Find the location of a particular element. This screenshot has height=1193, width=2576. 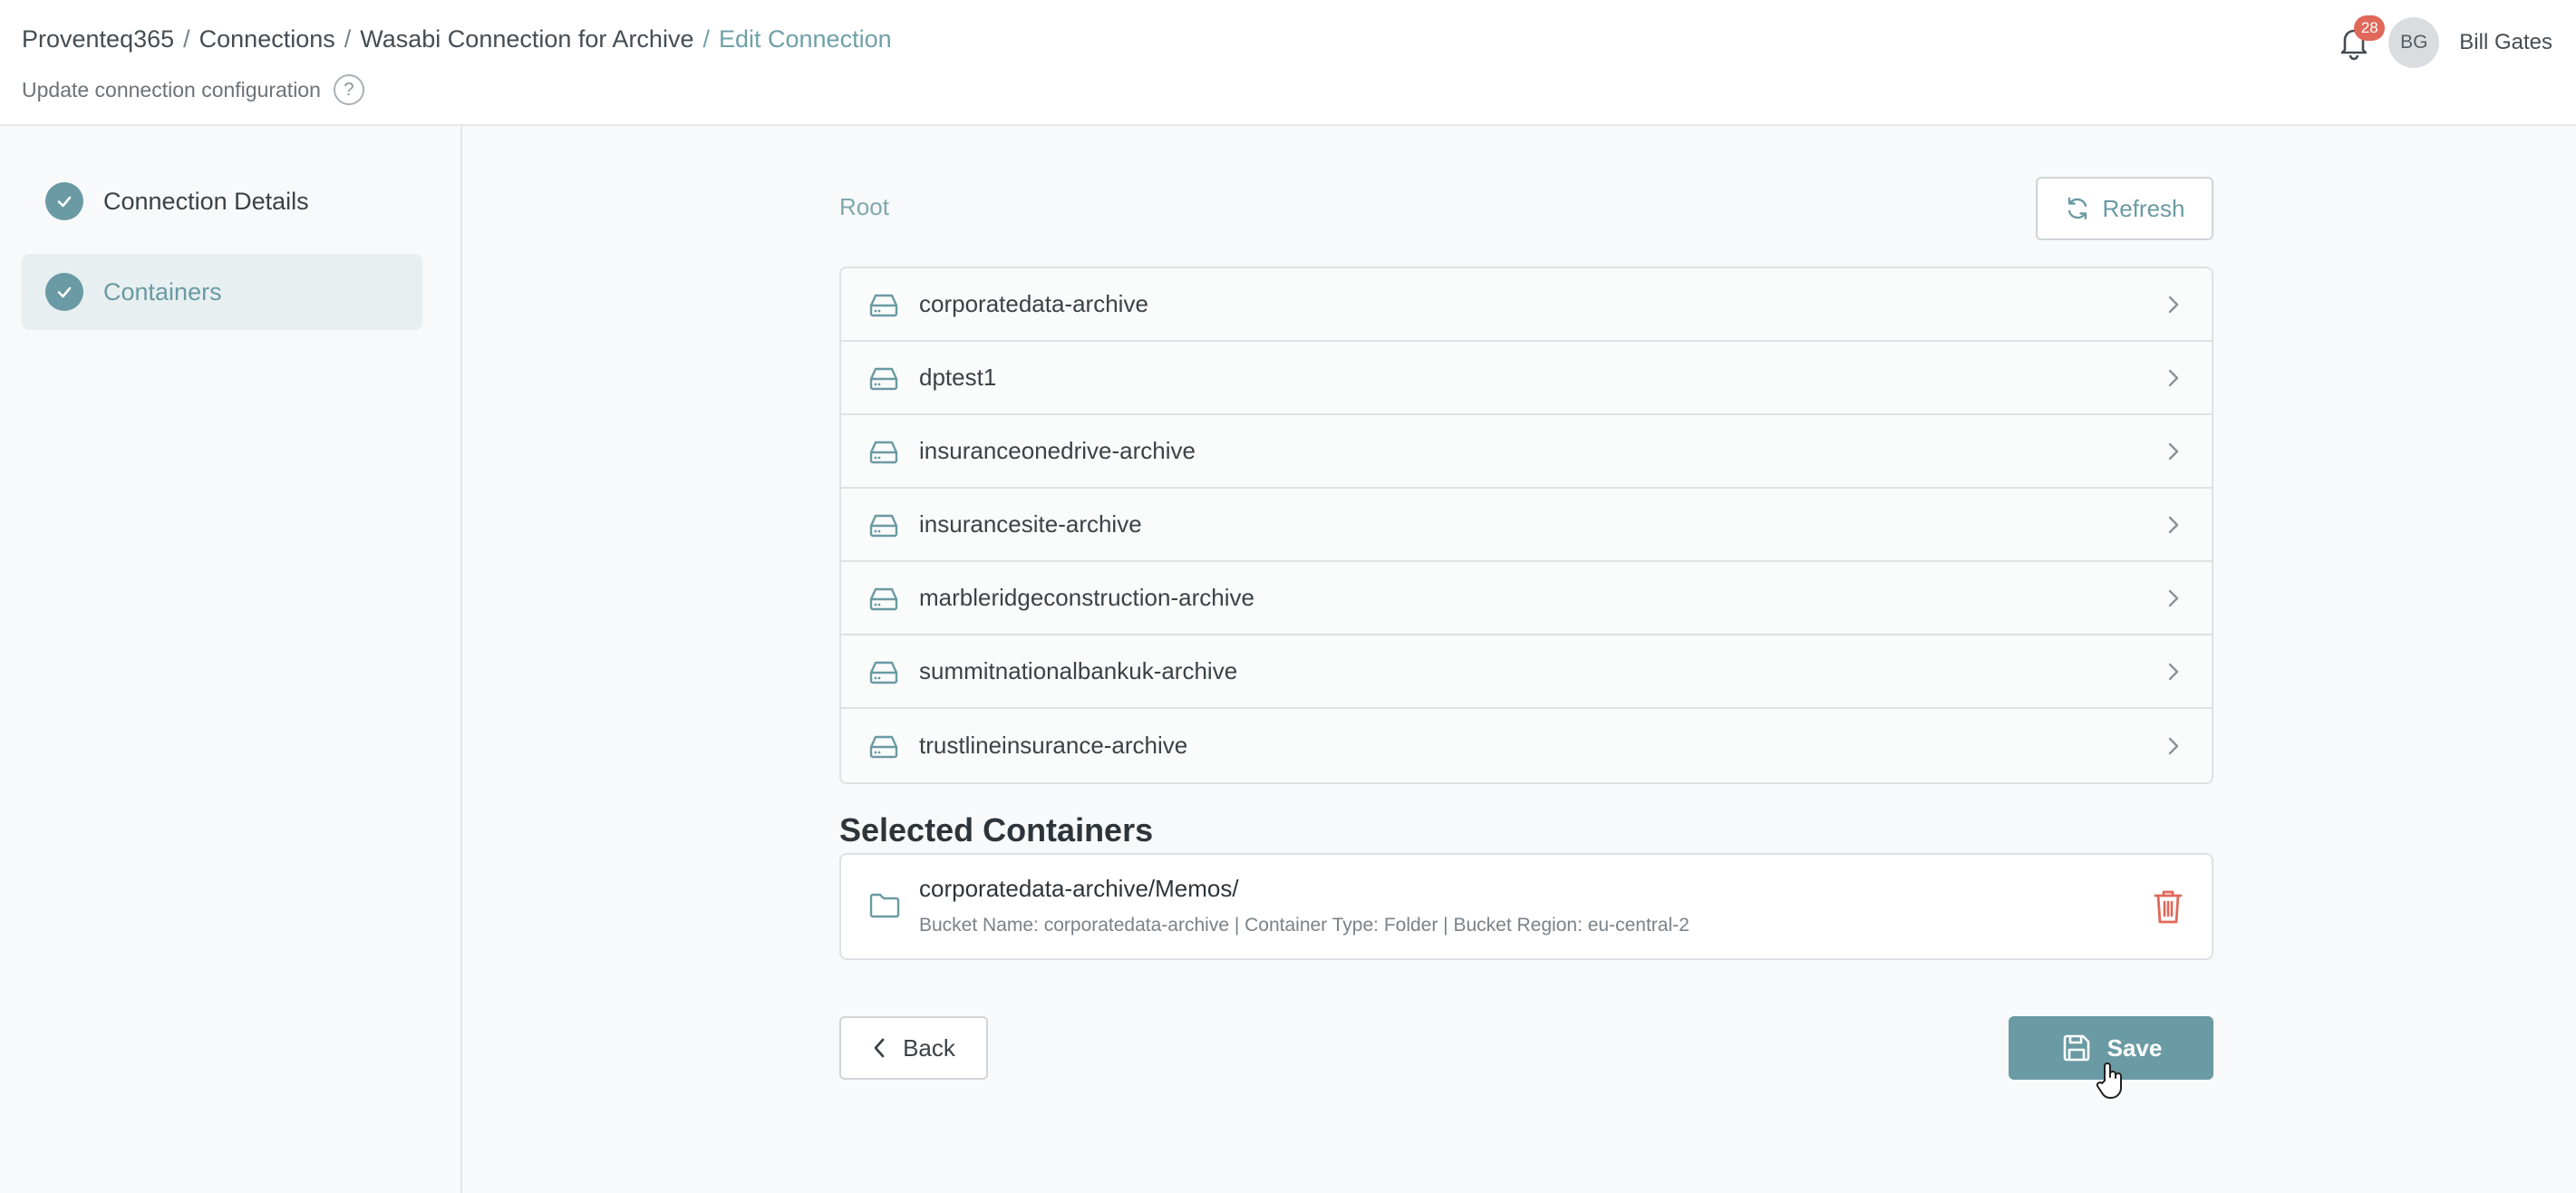

step-connection-details: Connection Details is located at coordinates (222, 201).